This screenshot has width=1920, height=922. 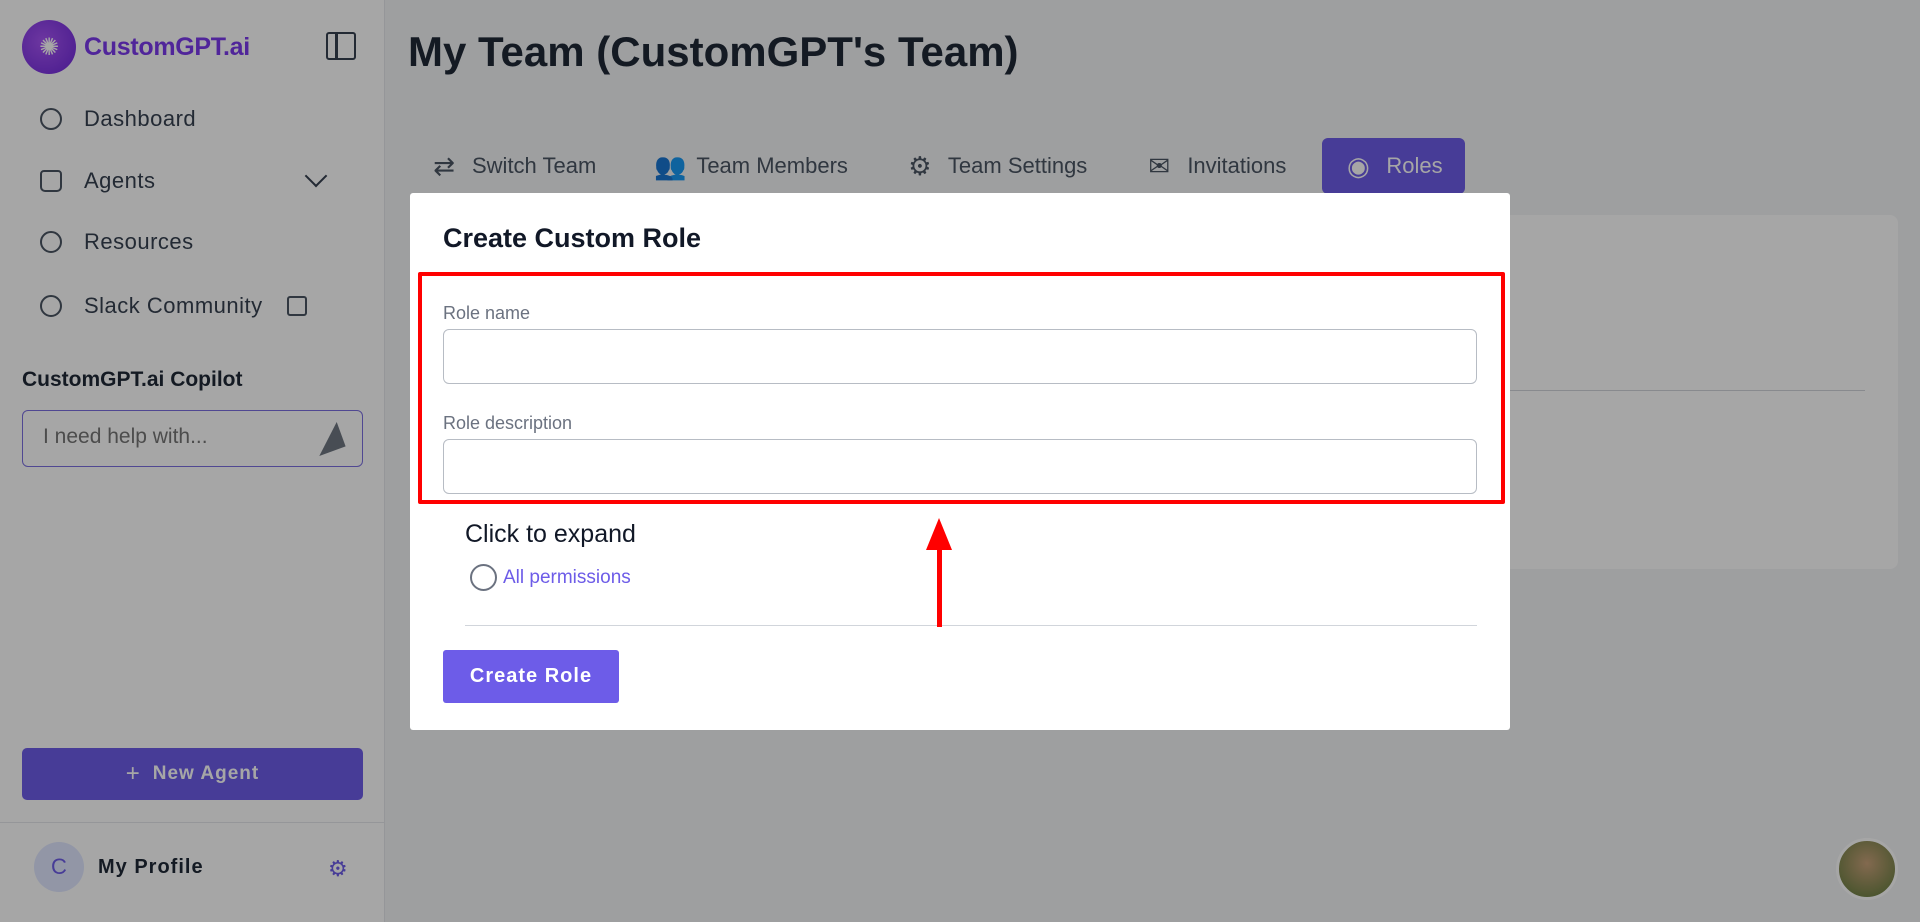 I want to click on modal-title: Create Custom Role, so click(x=572, y=238).